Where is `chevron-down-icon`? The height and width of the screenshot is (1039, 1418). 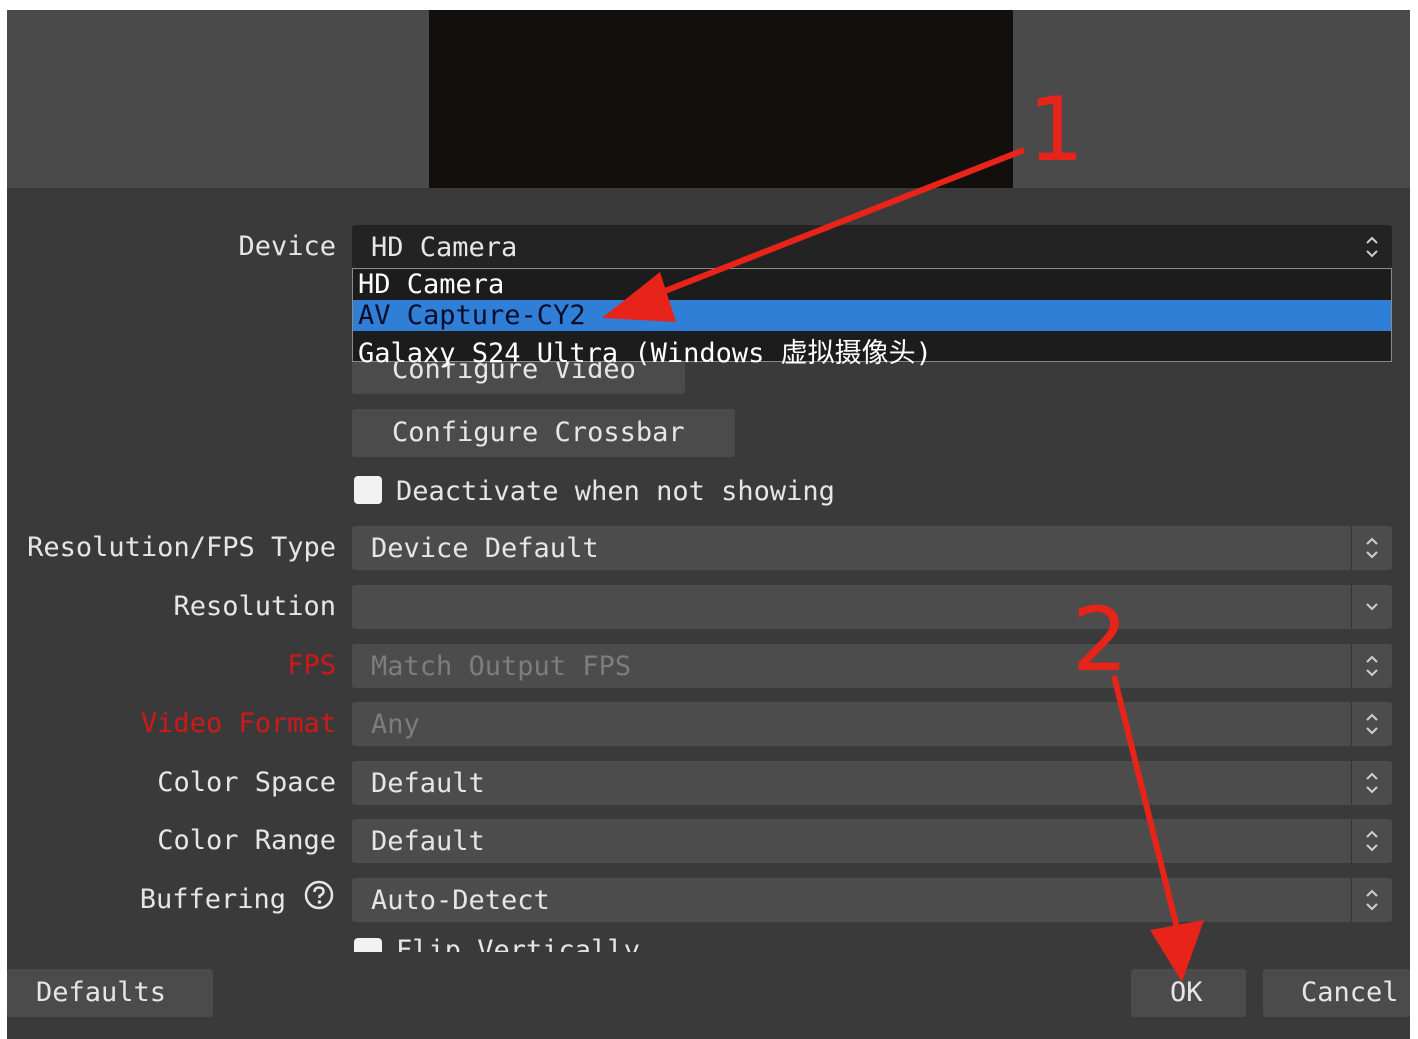
chevron-down-icon is located at coordinates (1371, 607).